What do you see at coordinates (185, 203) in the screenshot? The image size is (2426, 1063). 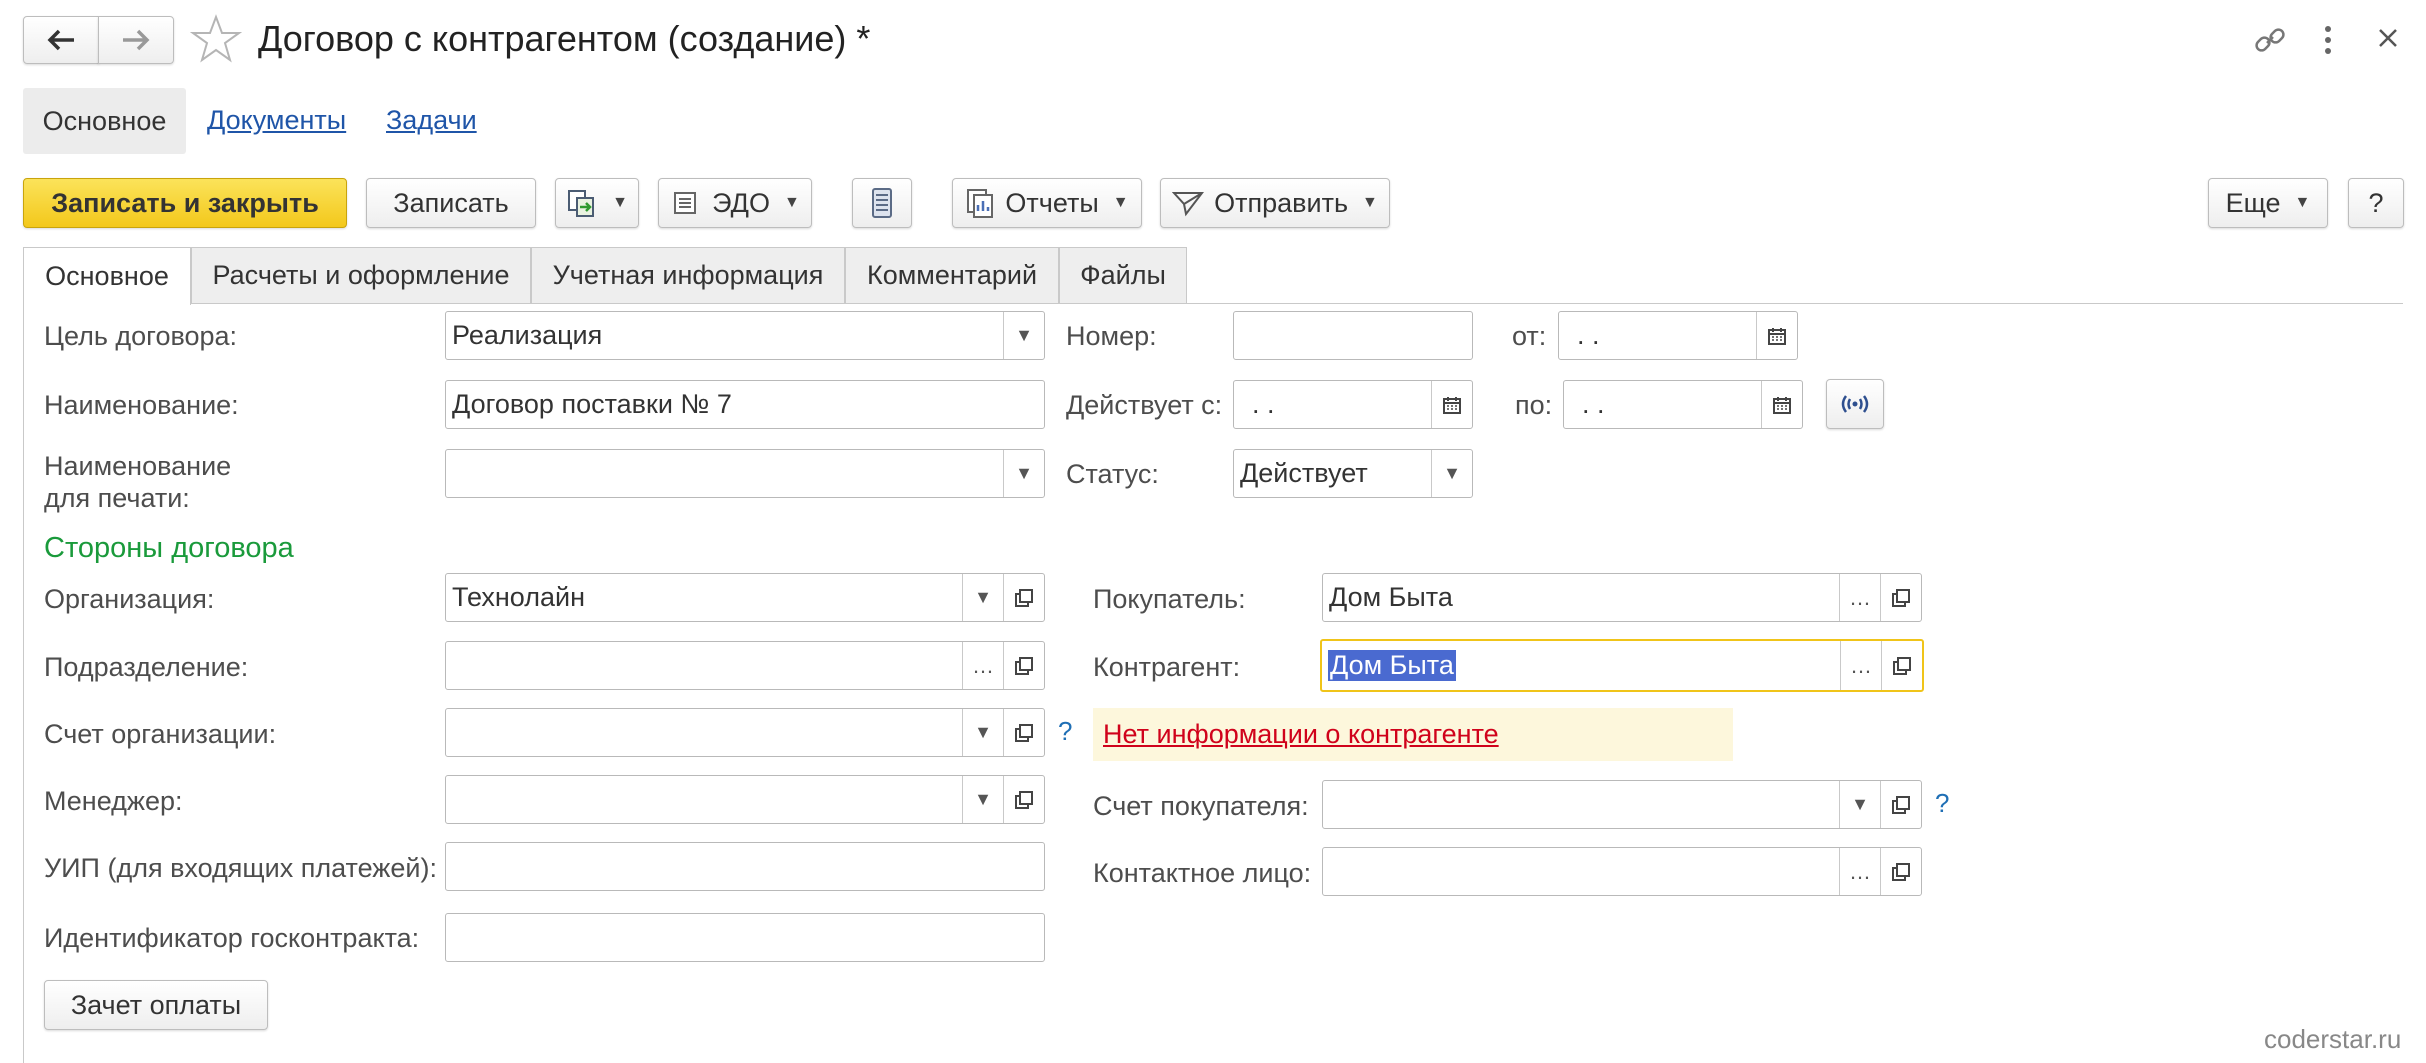 I see `save-close-button: Записать и закрыть` at bounding box center [185, 203].